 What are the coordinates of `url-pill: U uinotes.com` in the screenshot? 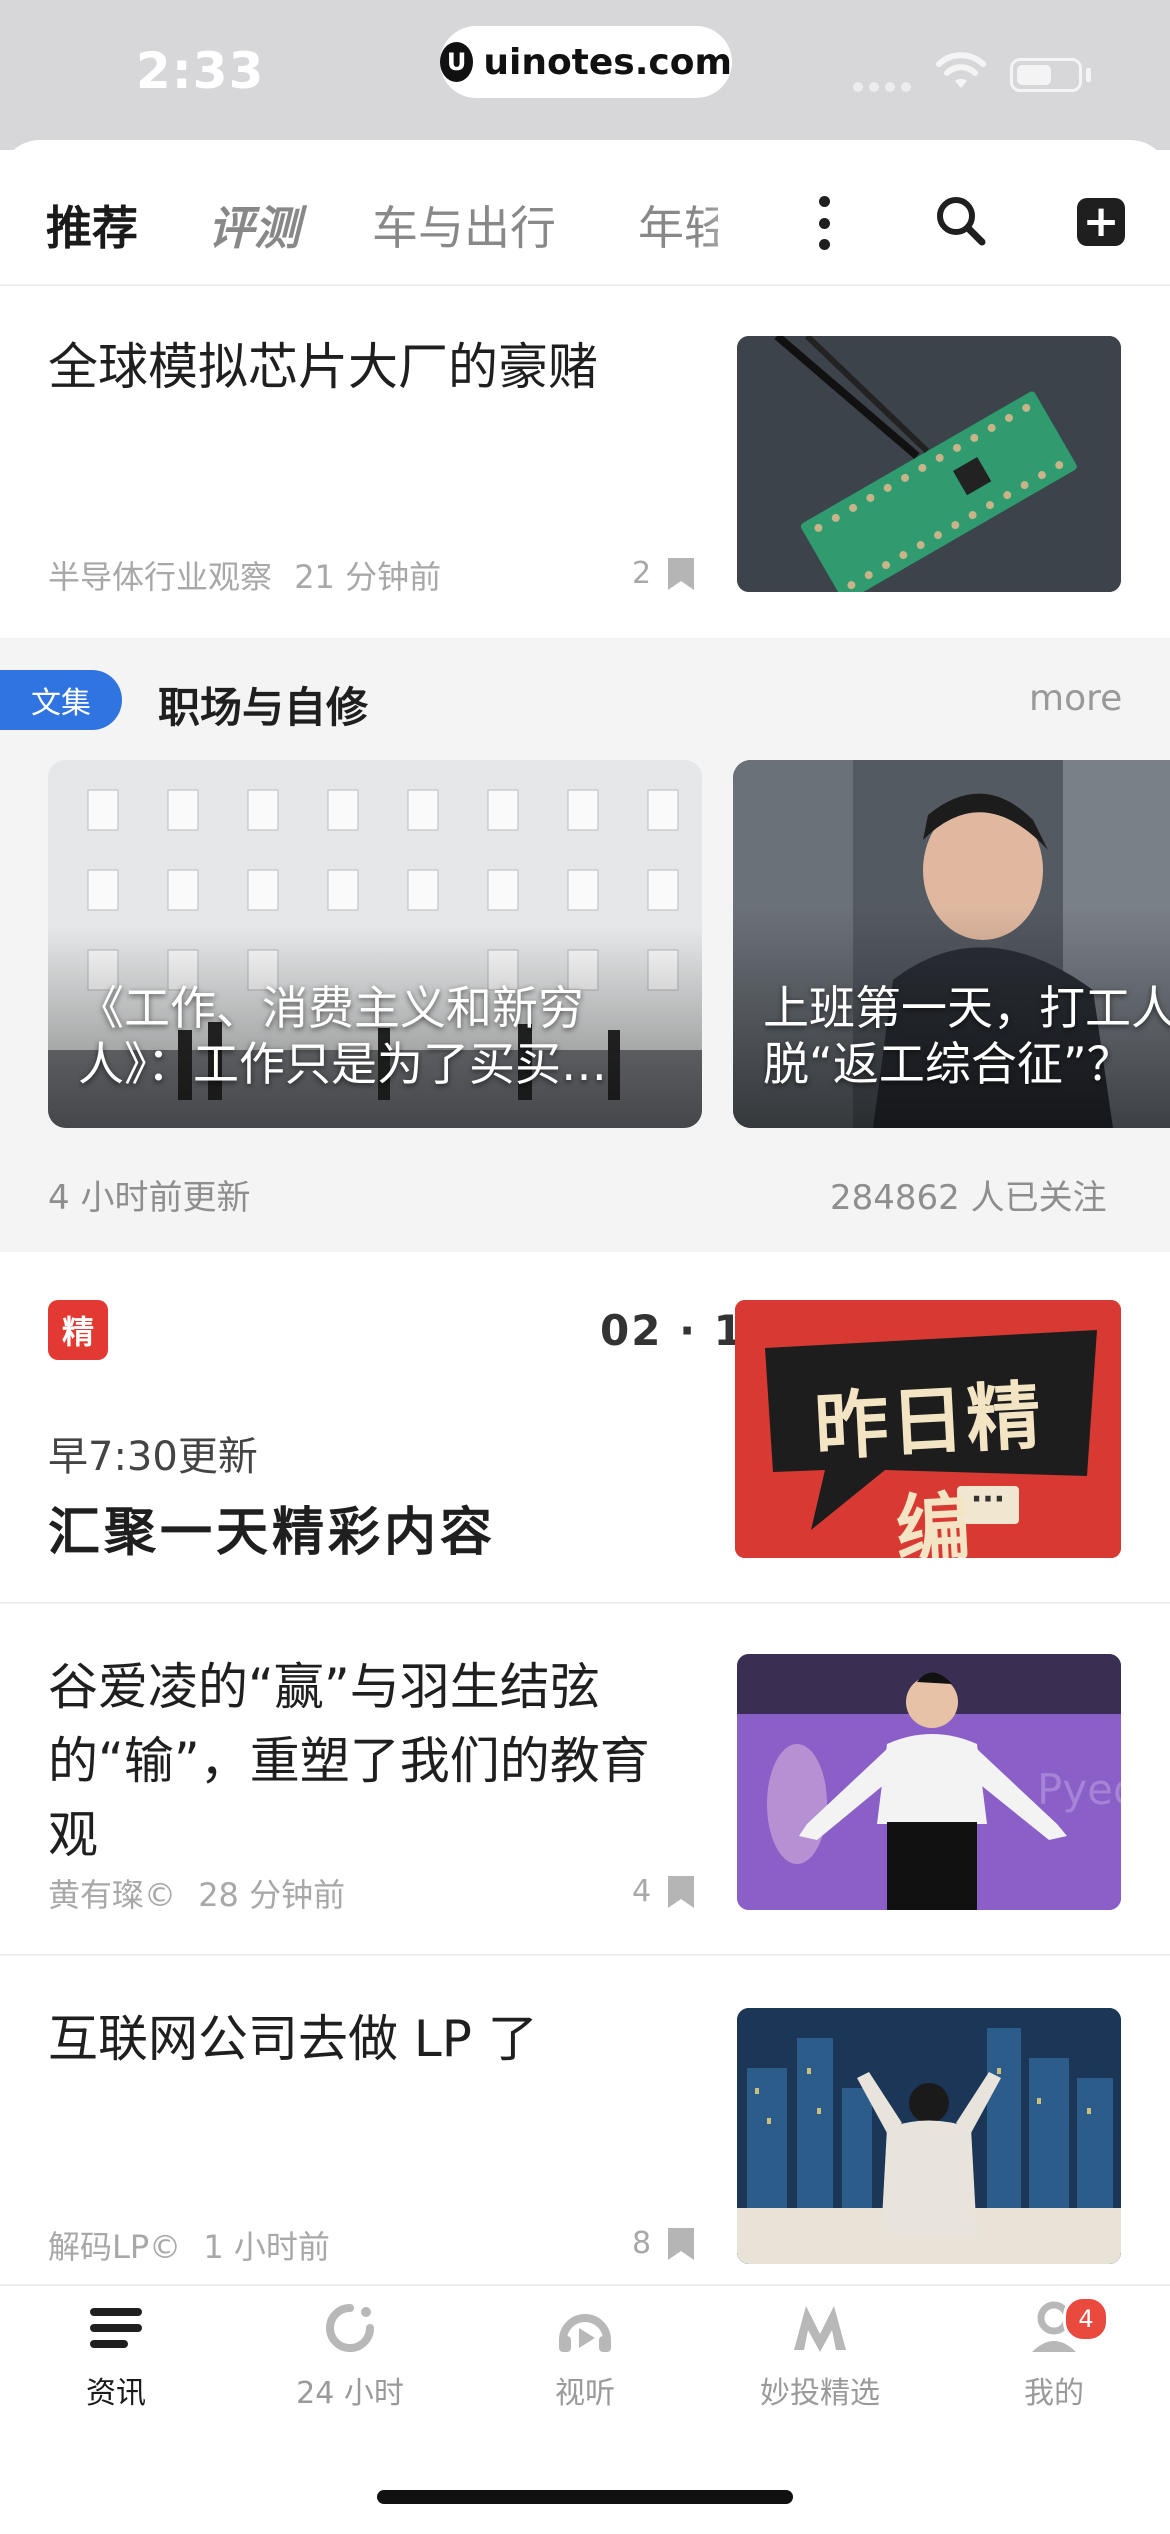 It's located at (586, 62).